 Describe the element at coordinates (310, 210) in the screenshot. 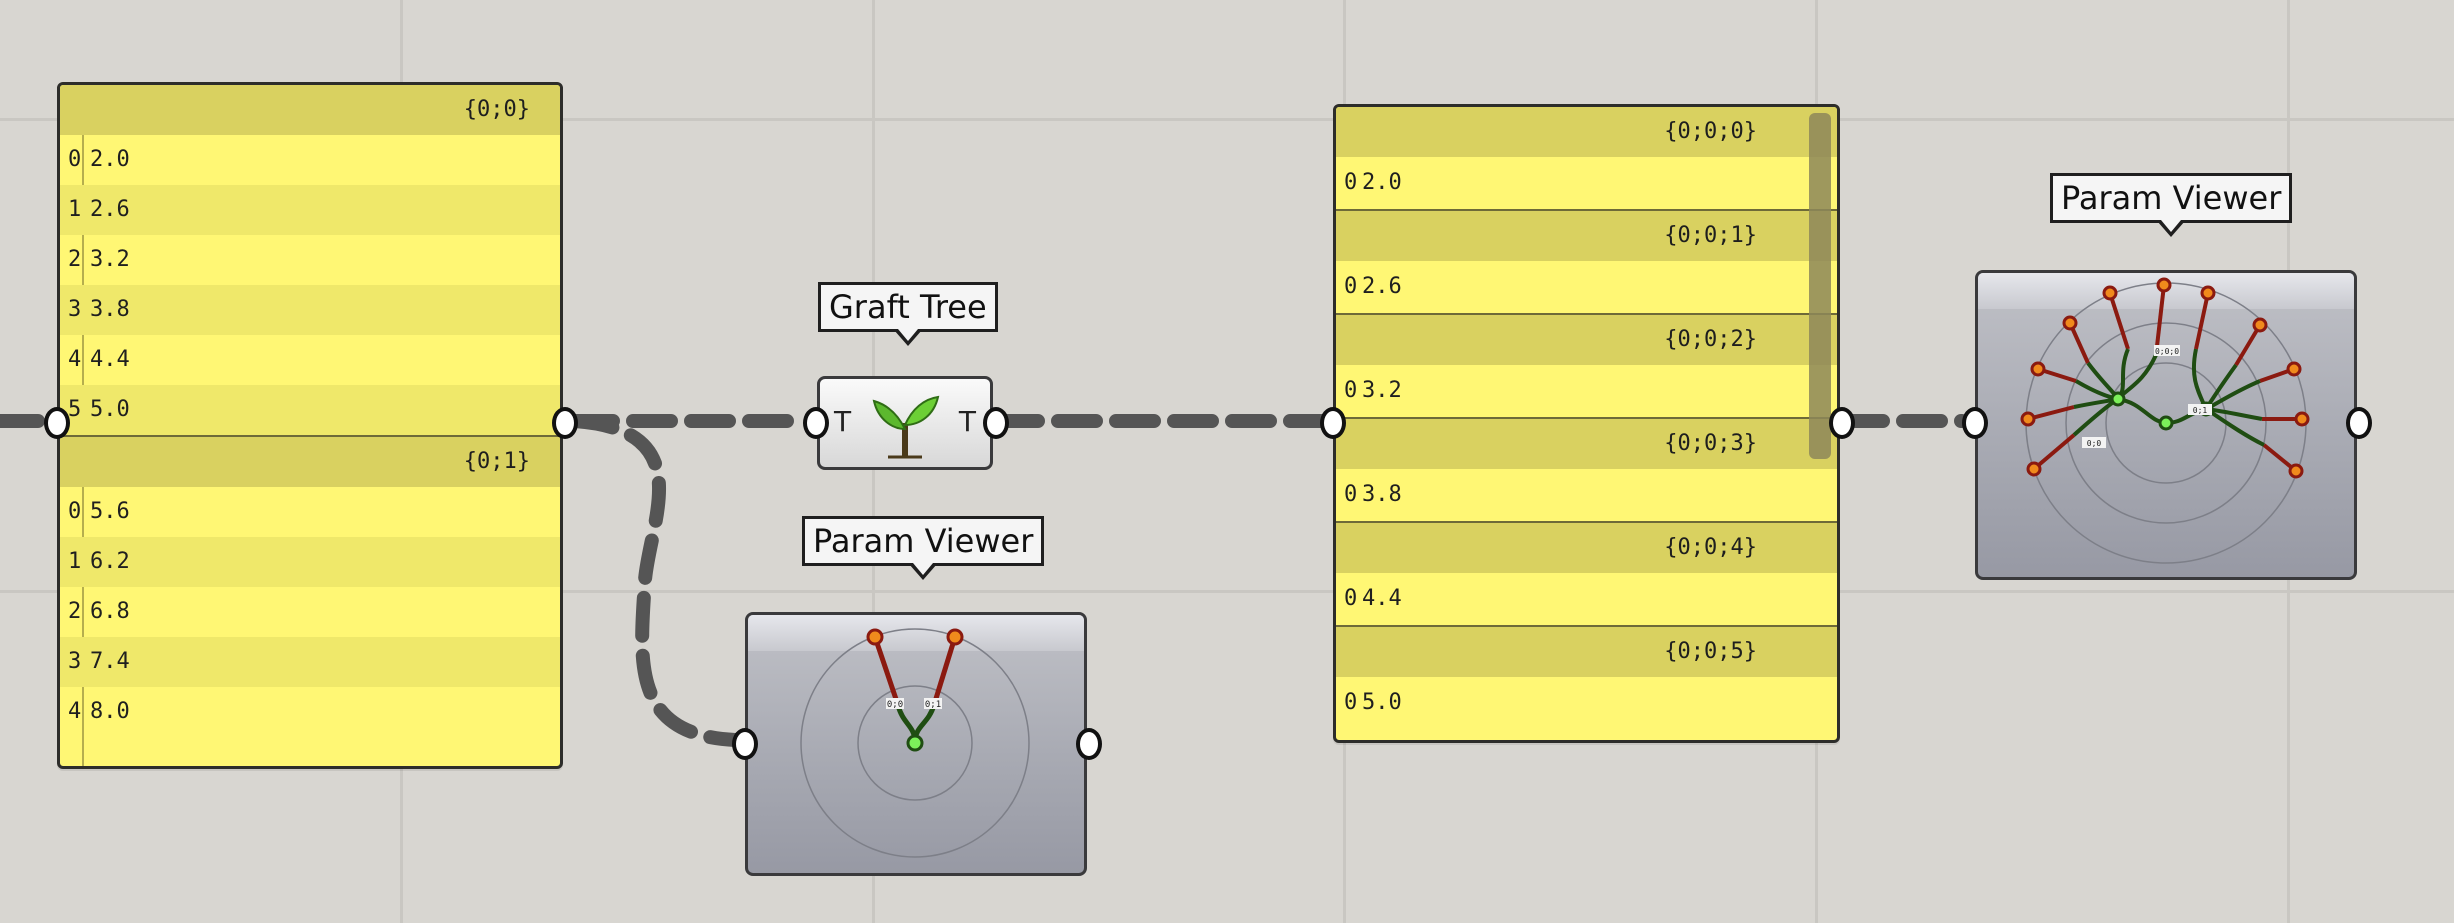

I see `list-item: 1 2.6` at that location.